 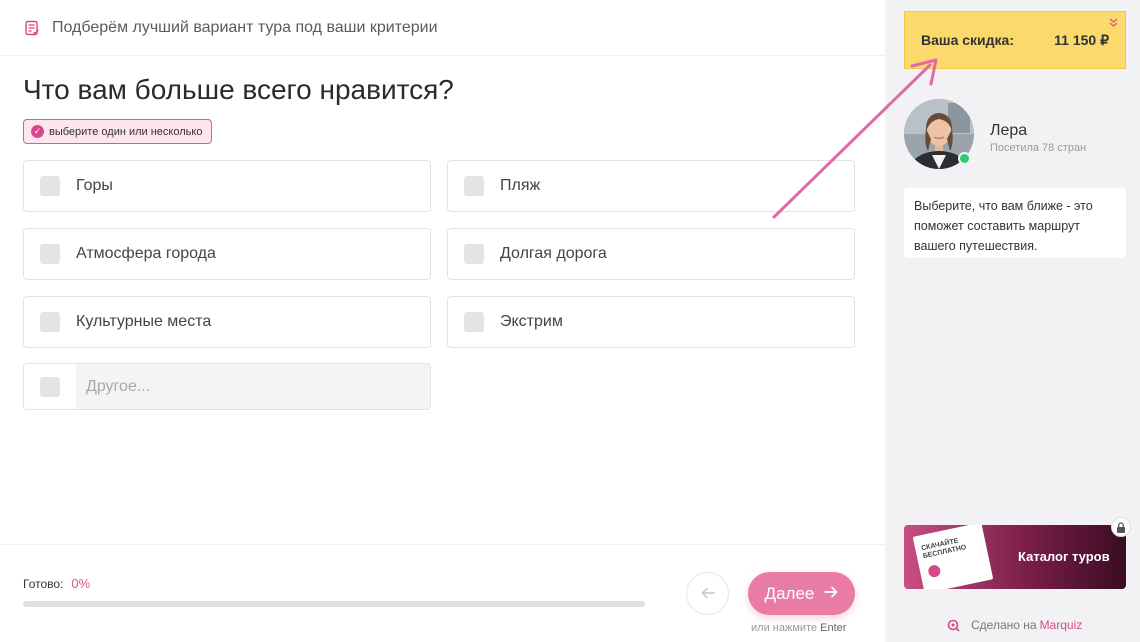 I want to click on progress-label: Готово: 0%, so click(x=56, y=583).